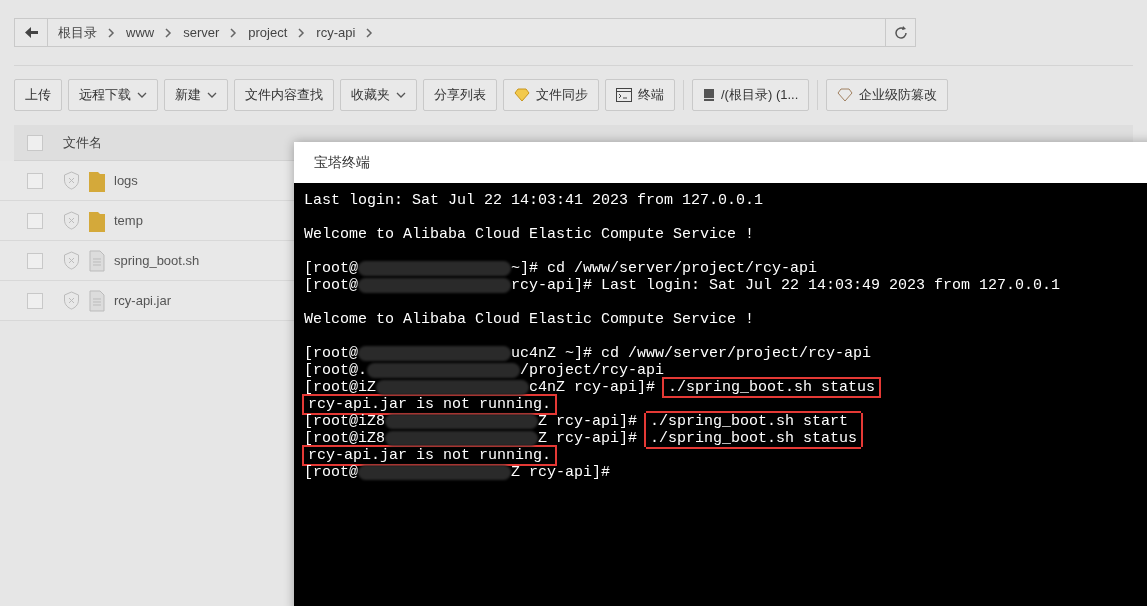 Image resolution: width=1147 pixels, height=606 pixels. What do you see at coordinates (754, 421) in the screenshot?
I see `highlighted-text: ./spring_boot.sh start` at bounding box center [754, 421].